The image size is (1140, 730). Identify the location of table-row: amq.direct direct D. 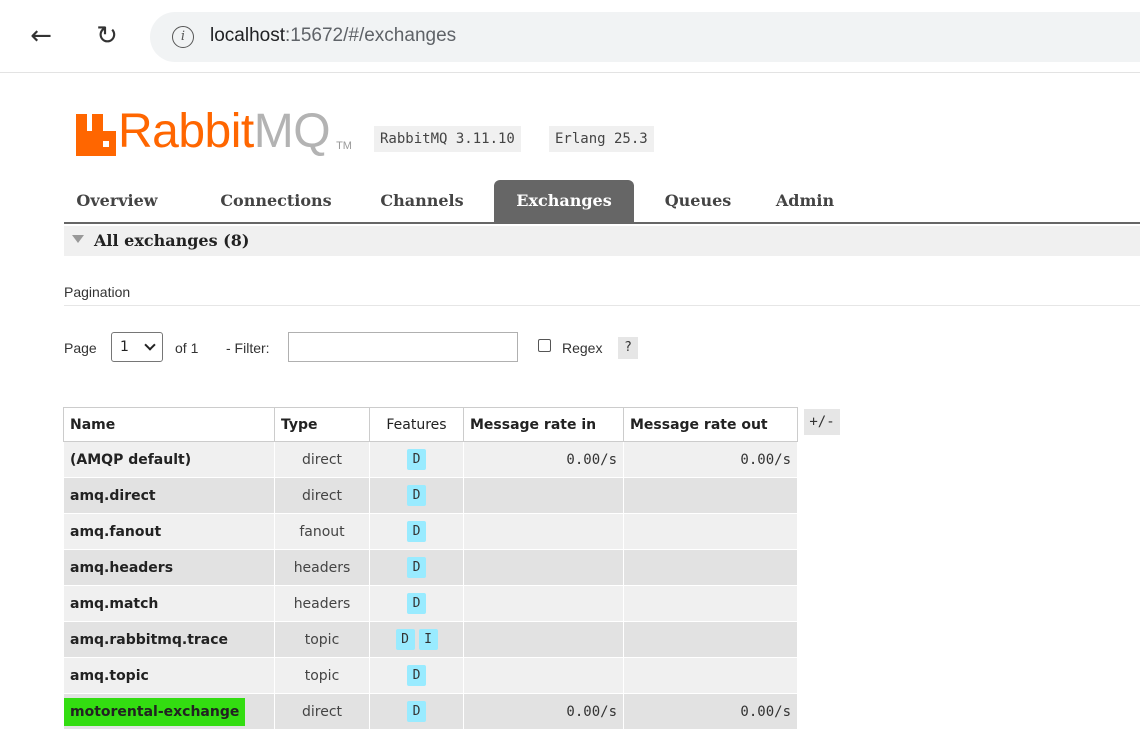
(430, 495).